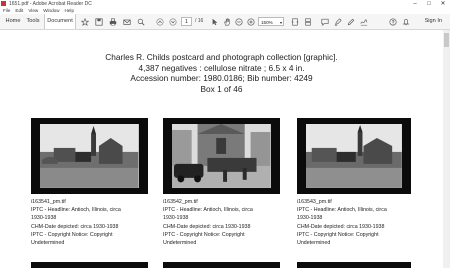 The height and width of the screenshot is (268, 450). I want to click on window-title: 1651.pdf - Adobe Acrobat Reader DC, so click(50, 4).